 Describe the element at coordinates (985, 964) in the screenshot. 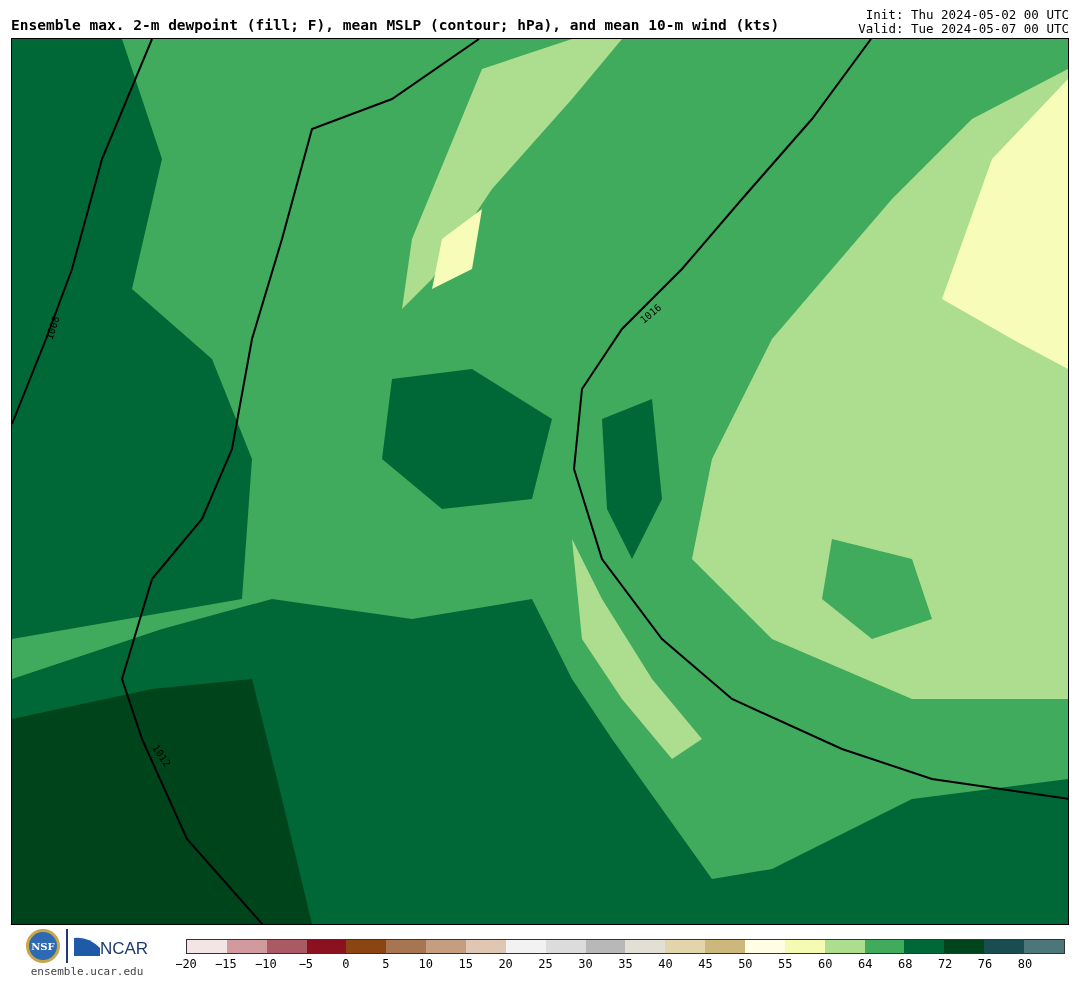

I see `colorbar-tick-label: 76` at that location.